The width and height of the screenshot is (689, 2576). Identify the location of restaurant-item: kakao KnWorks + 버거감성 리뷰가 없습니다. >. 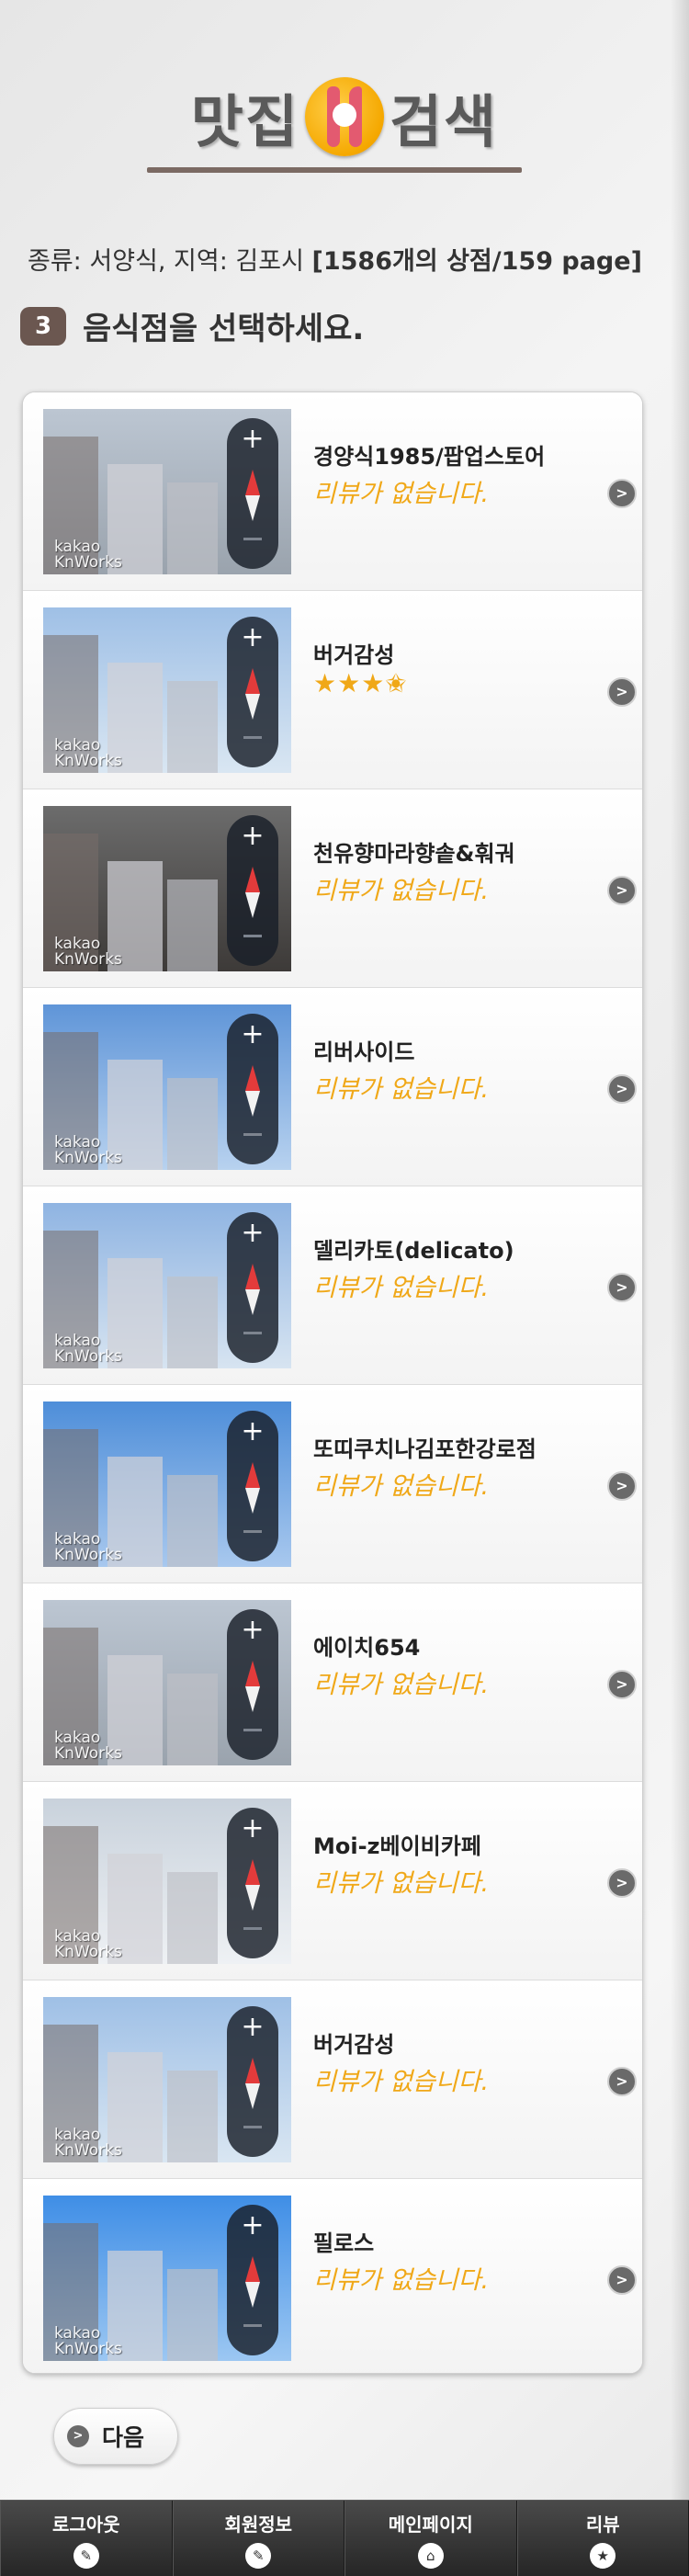
(332, 2080).